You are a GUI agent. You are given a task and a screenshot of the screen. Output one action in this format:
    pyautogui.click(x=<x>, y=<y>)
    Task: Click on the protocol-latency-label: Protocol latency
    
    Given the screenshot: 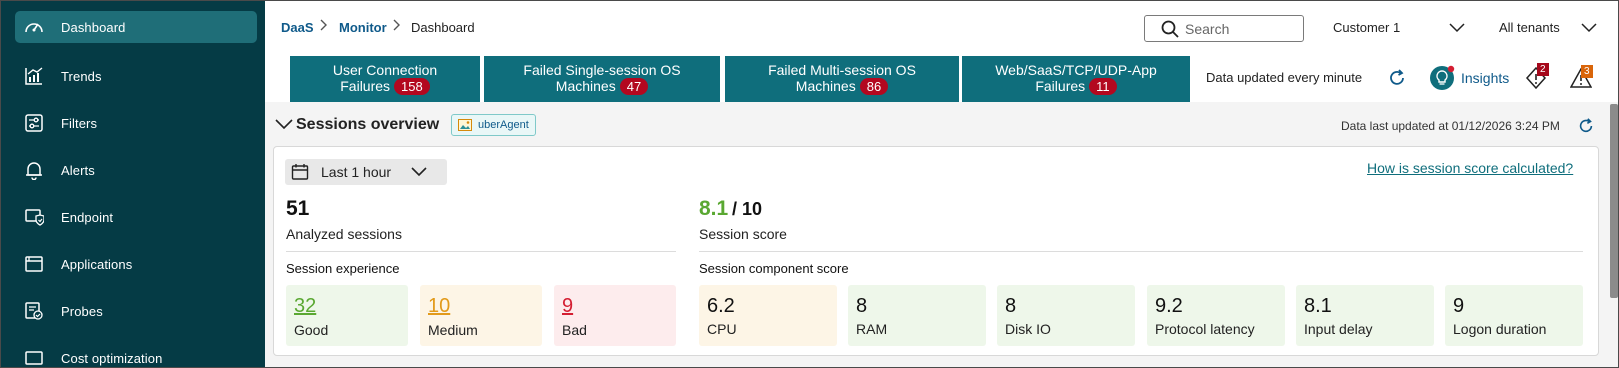 What is the action you would take?
    pyautogui.click(x=1205, y=329)
    